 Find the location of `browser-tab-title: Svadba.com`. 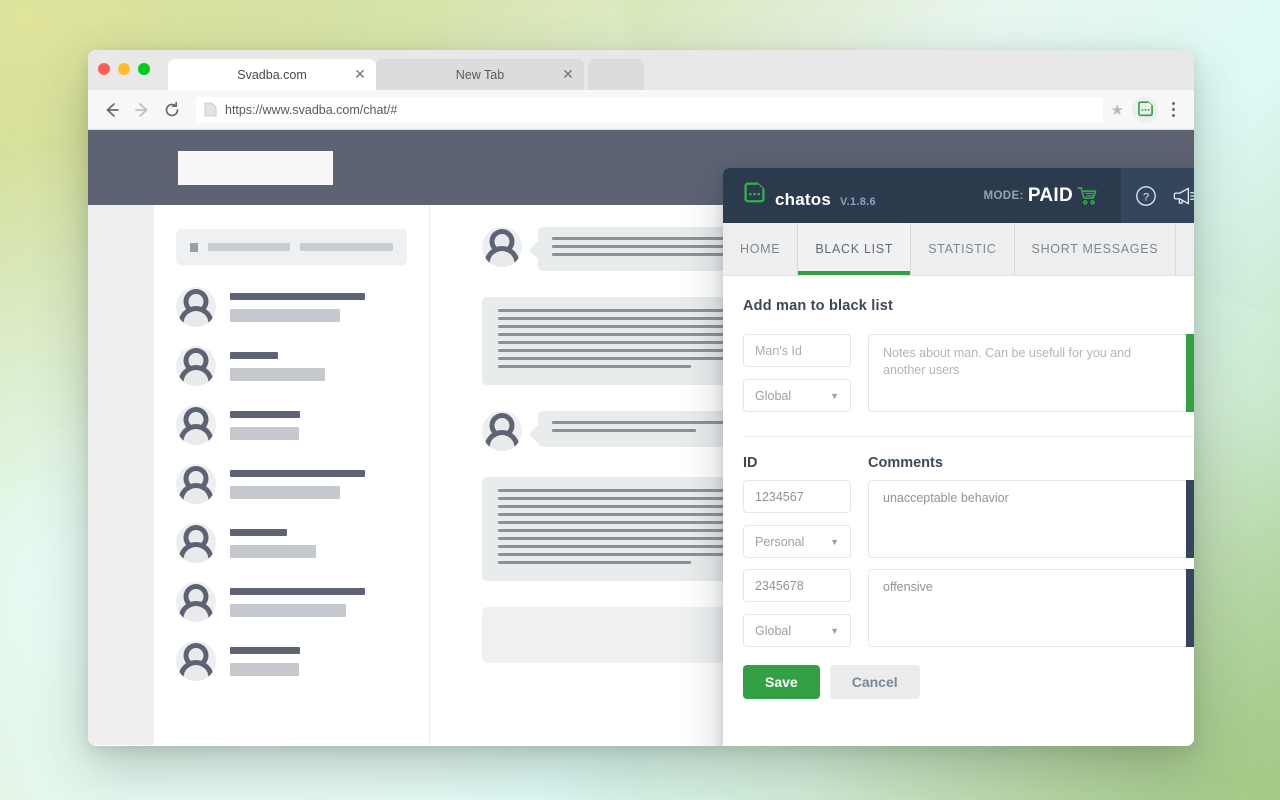

browser-tab-title: Svadba.com is located at coordinates (272, 74).